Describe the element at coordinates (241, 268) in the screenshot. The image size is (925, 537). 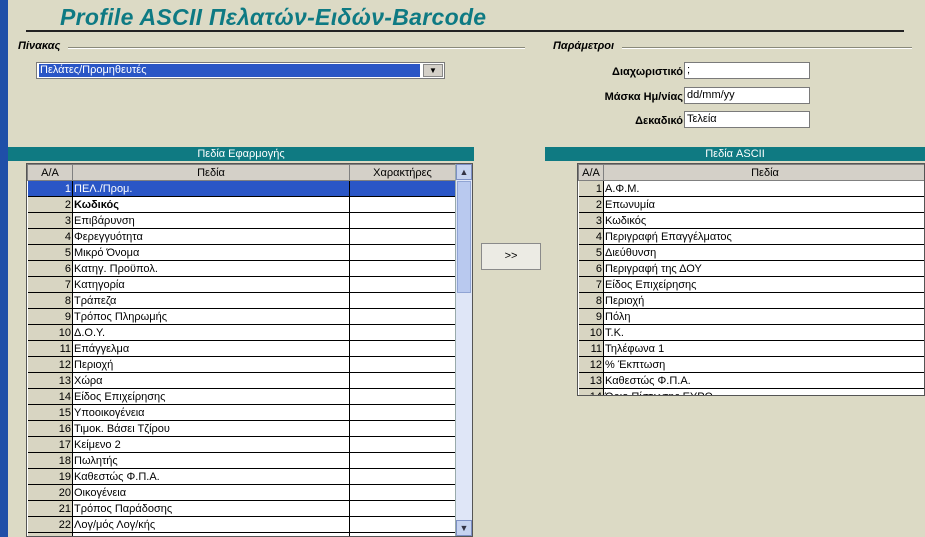
I see `table-row: 6 Κατηγ. Προϋπολ.` at that location.